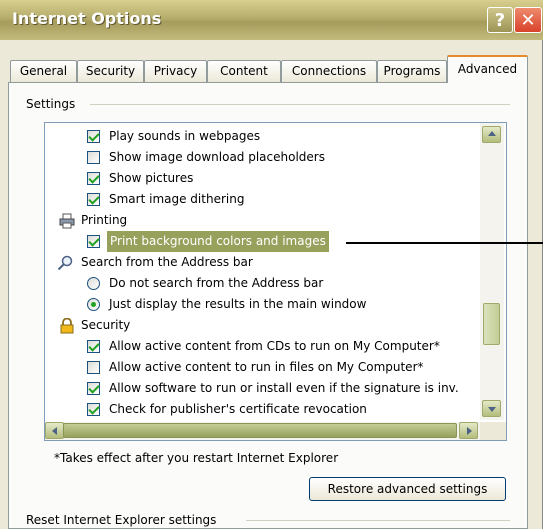 Image resolution: width=543 pixels, height=529 pixels. What do you see at coordinates (271, 20) in the screenshot?
I see `title-bar: Internet Options ? ✕` at bounding box center [271, 20].